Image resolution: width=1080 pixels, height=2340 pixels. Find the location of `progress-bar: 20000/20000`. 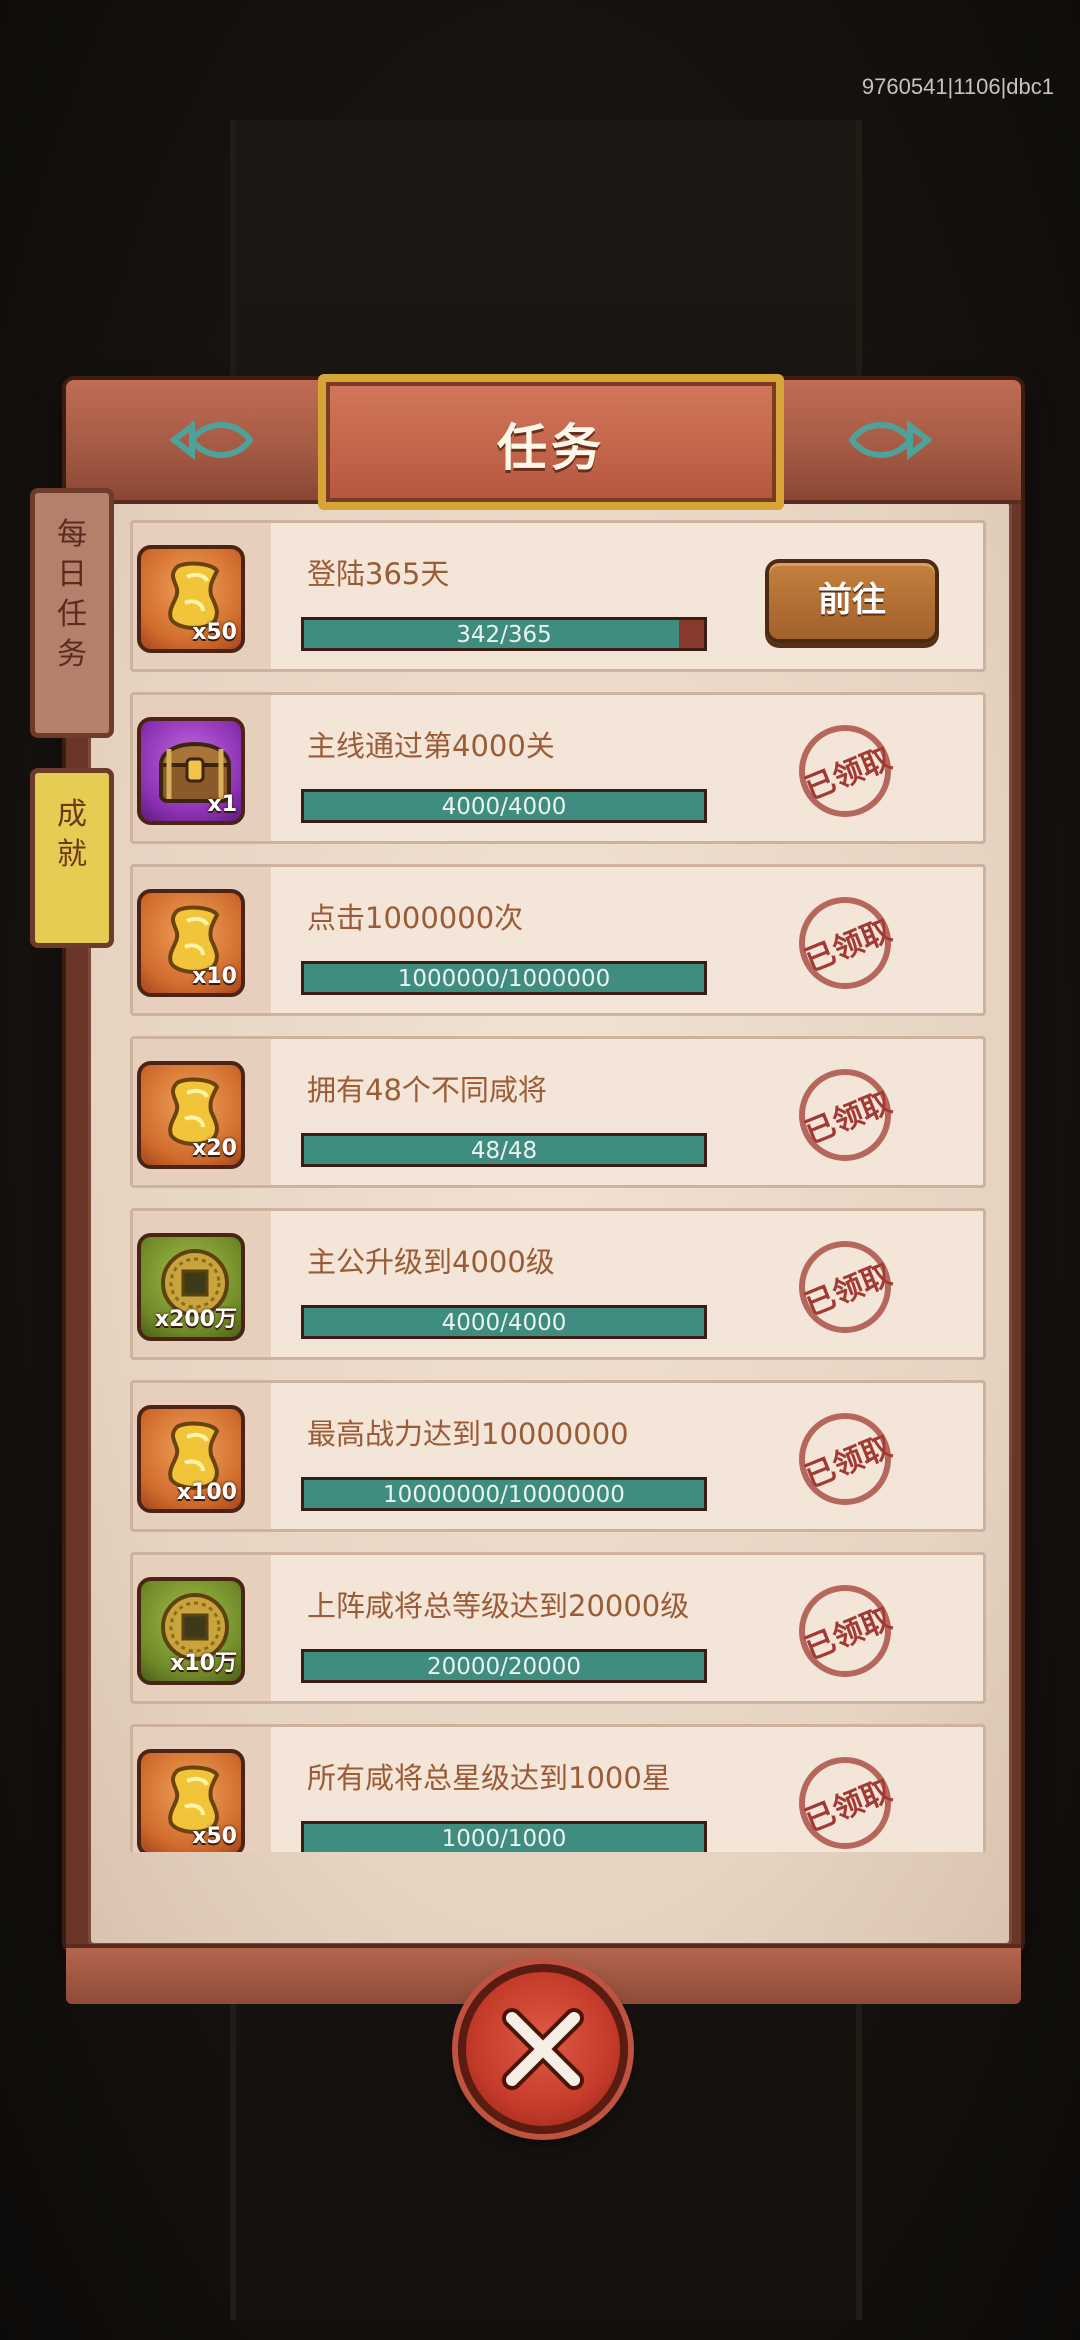

progress-bar: 20000/20000 is located at coordinates (504, 1666).